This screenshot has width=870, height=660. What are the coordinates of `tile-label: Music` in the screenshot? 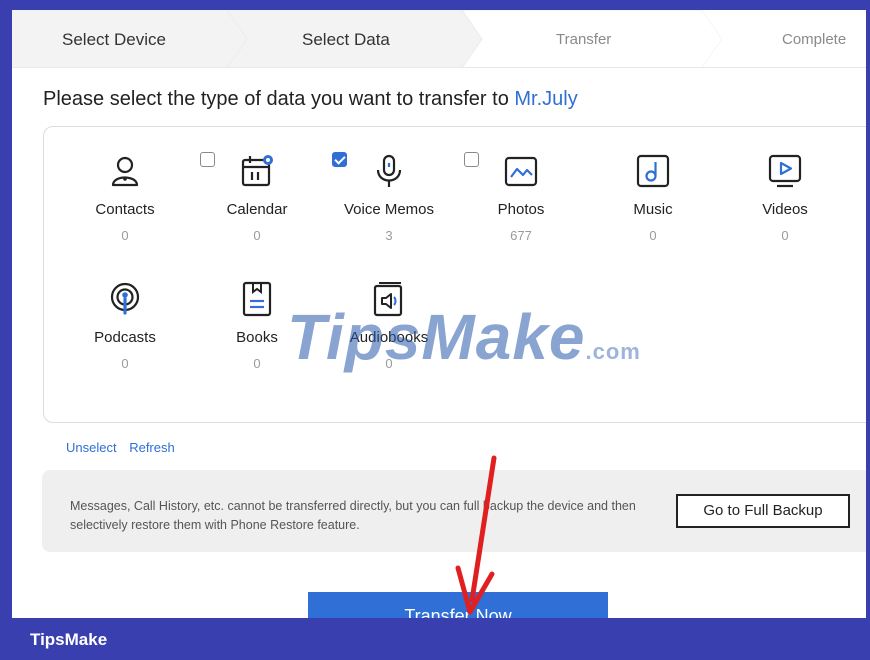 It's located at (653, 209).